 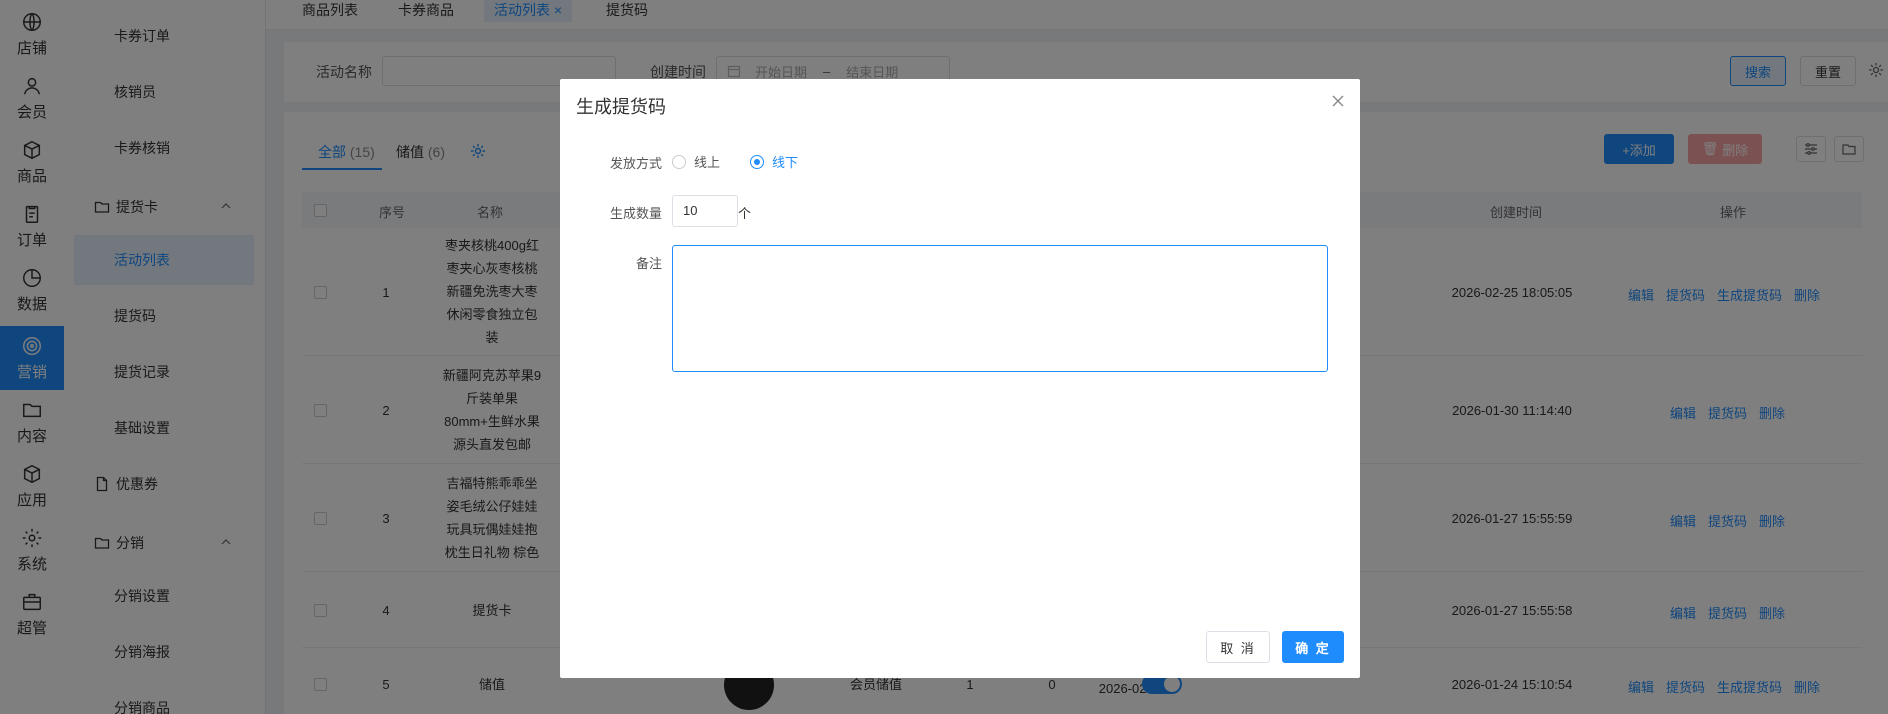 I want to click on count-label: 生成数量, so click(x=635, y=213).